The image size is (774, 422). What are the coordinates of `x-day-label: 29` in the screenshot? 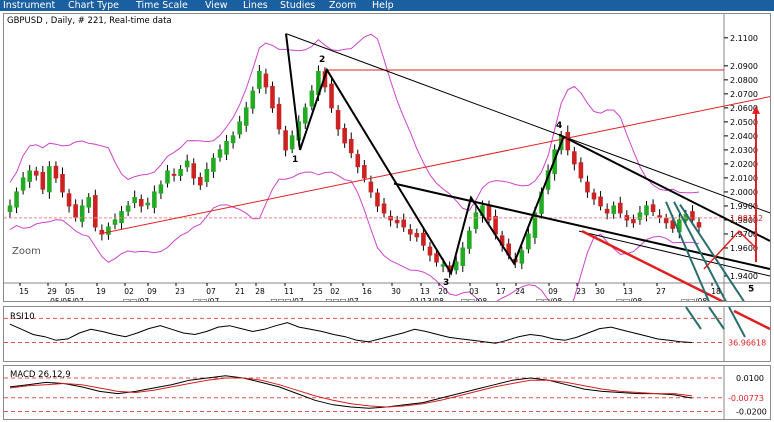 It's located at (52, 291).